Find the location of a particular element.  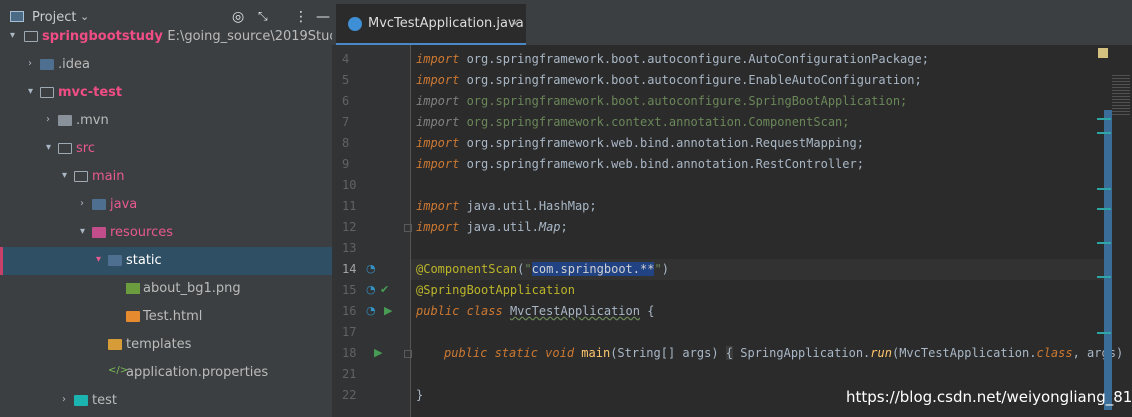

spring-class-icon is located at coordinates (355, 24).